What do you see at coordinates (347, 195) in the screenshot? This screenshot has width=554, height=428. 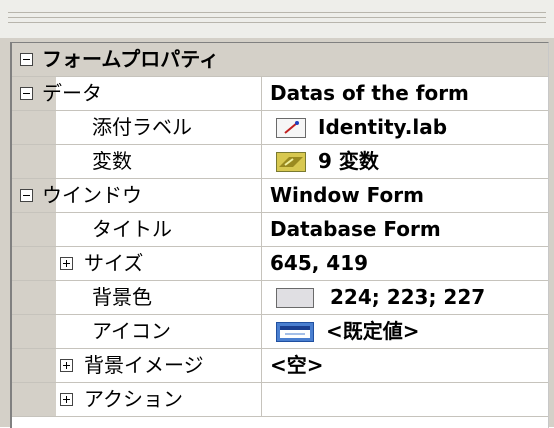 I see `property-value: Window Form` at bounding box center [347, 195].